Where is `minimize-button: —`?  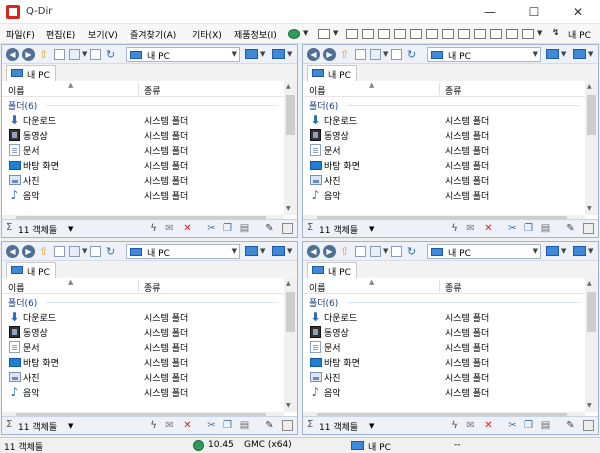
minimize-button: — is located at coordinates (490, 12).